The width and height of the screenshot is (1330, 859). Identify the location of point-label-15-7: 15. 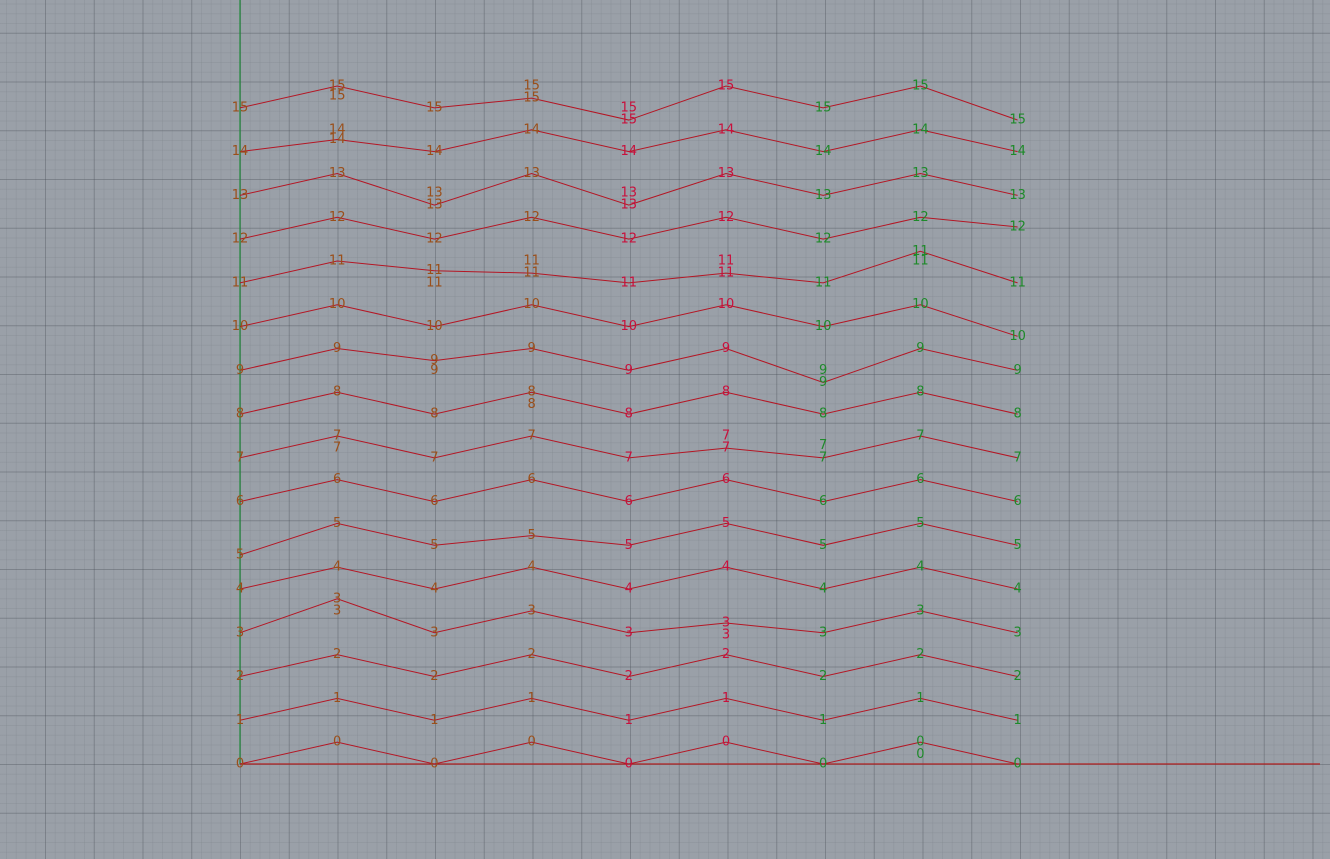
(920, 86).